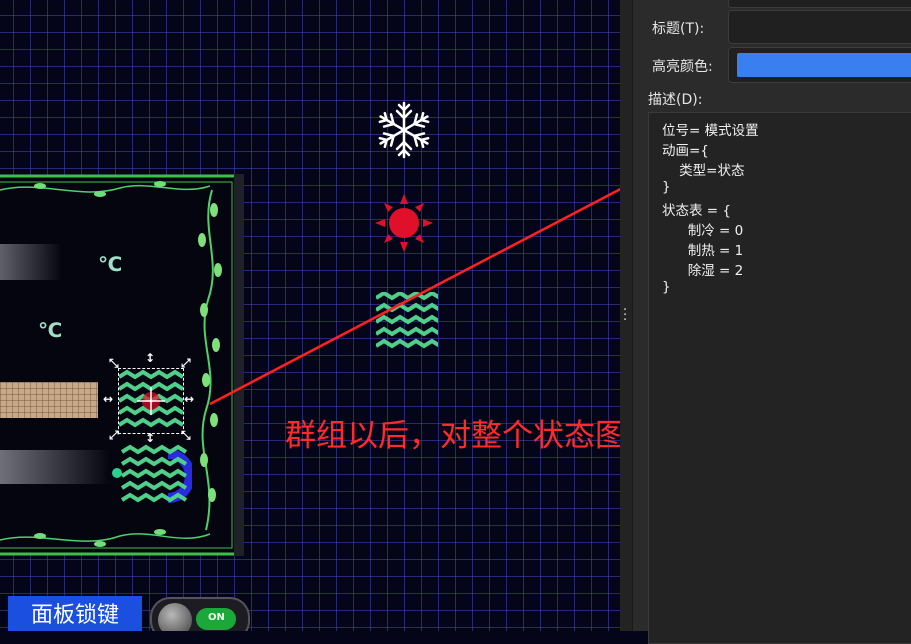 The image size is (911, 644). I want to click on prev-field-input, so click(819, 4).